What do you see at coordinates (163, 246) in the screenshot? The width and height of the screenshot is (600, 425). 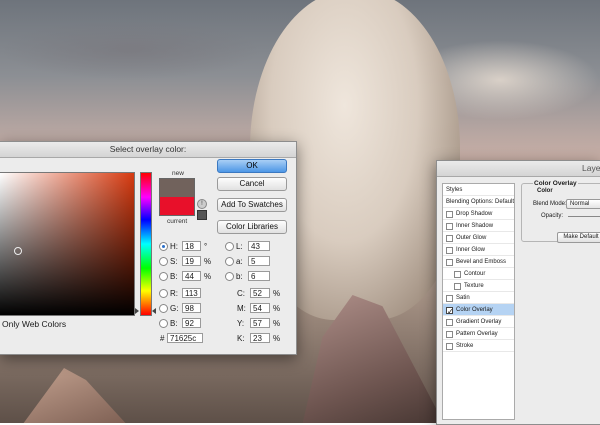 I see `radio-h` at bounding box center [163, 246].